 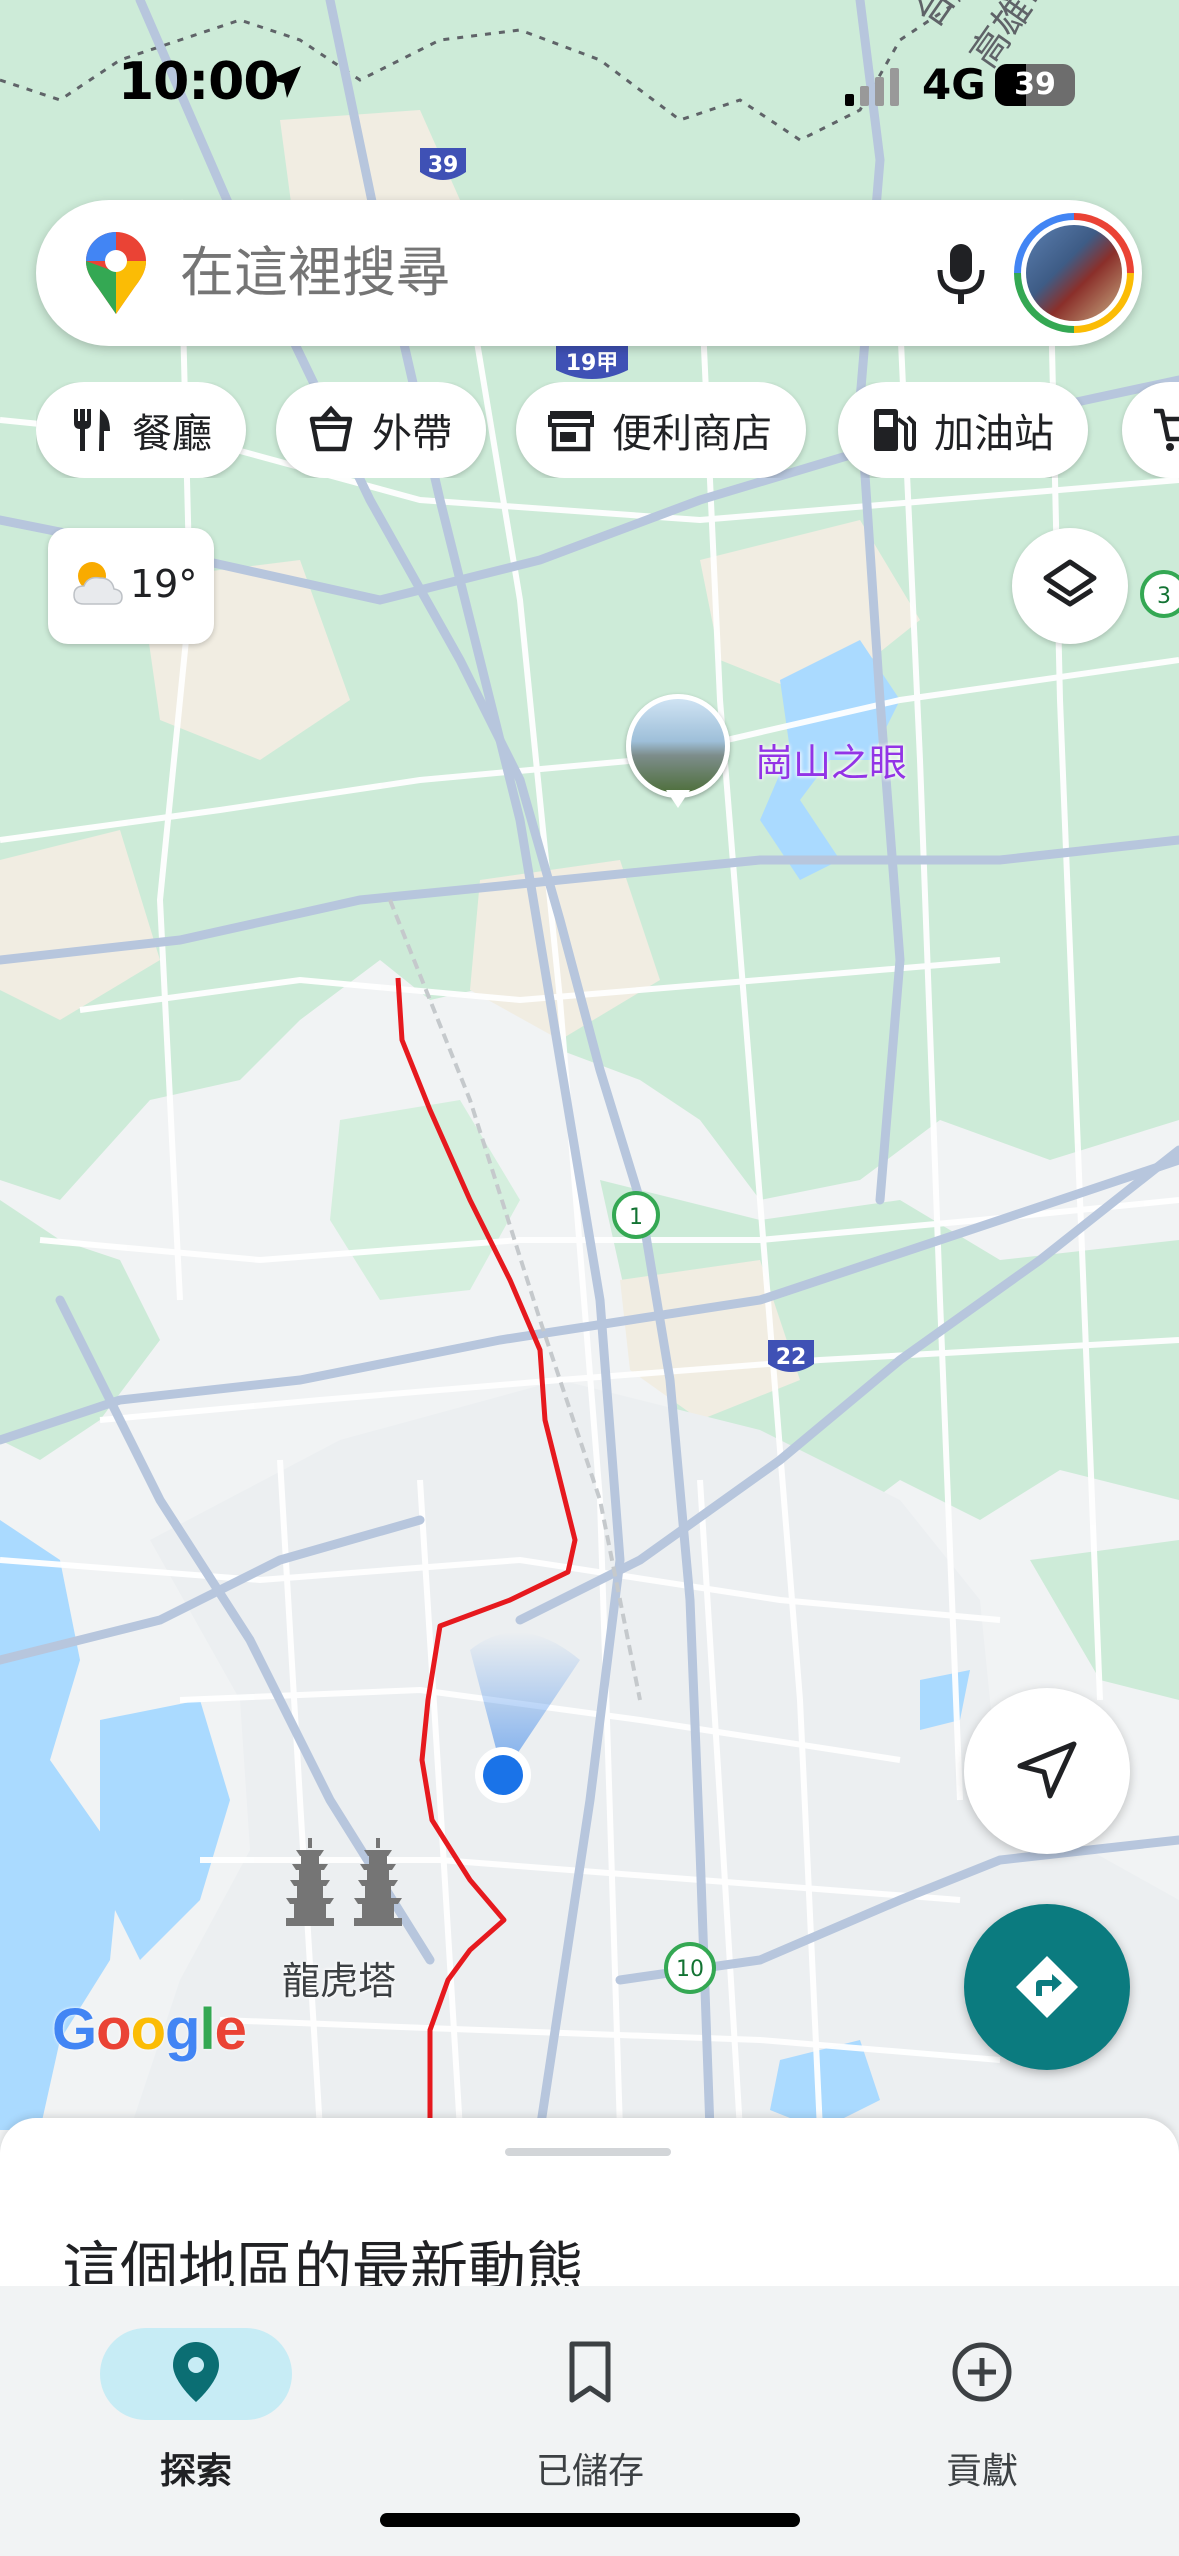 I want to click on location-arrow-icon, so click(x=285, y=82).